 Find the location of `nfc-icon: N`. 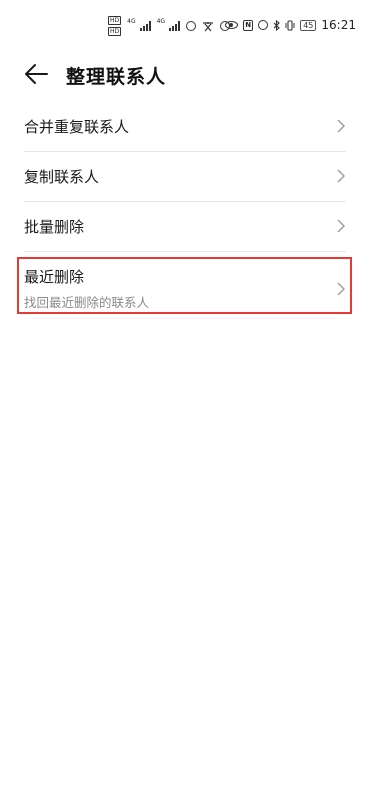

nfc-icon: N is located at coordinates (248, 25).